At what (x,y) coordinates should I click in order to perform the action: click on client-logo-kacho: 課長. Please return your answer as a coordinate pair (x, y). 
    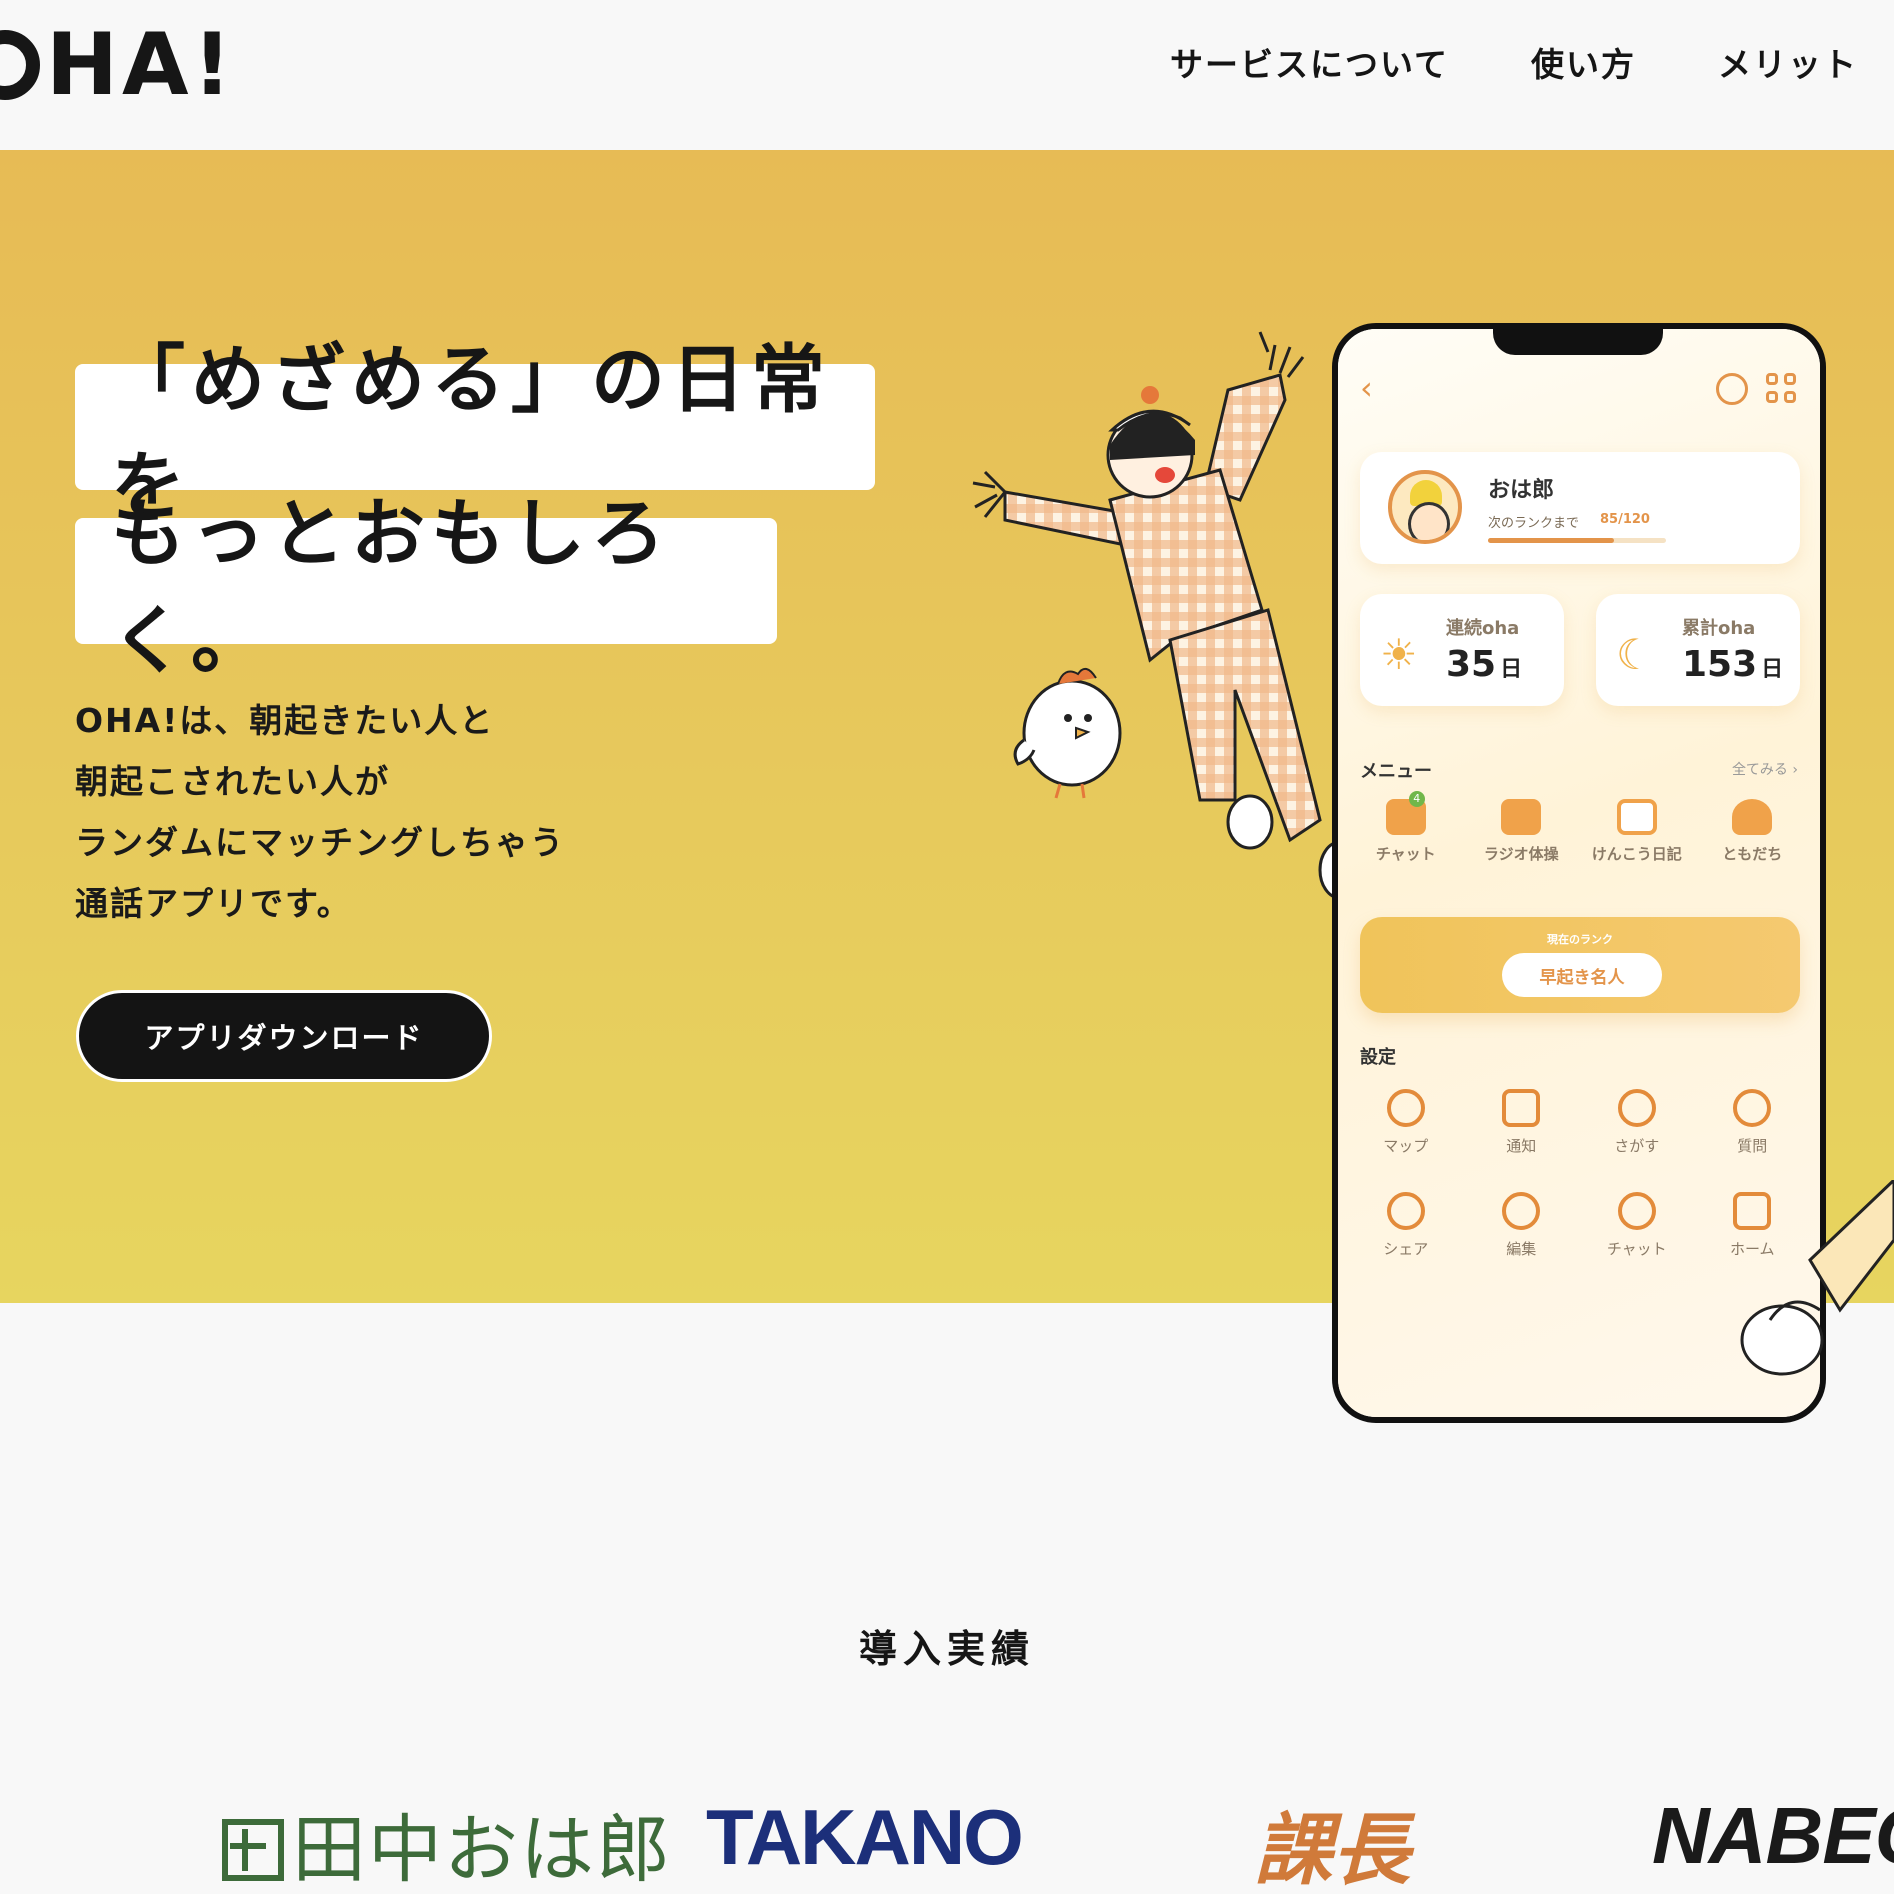
    Looking at the image, I should click on (1332, 1849).